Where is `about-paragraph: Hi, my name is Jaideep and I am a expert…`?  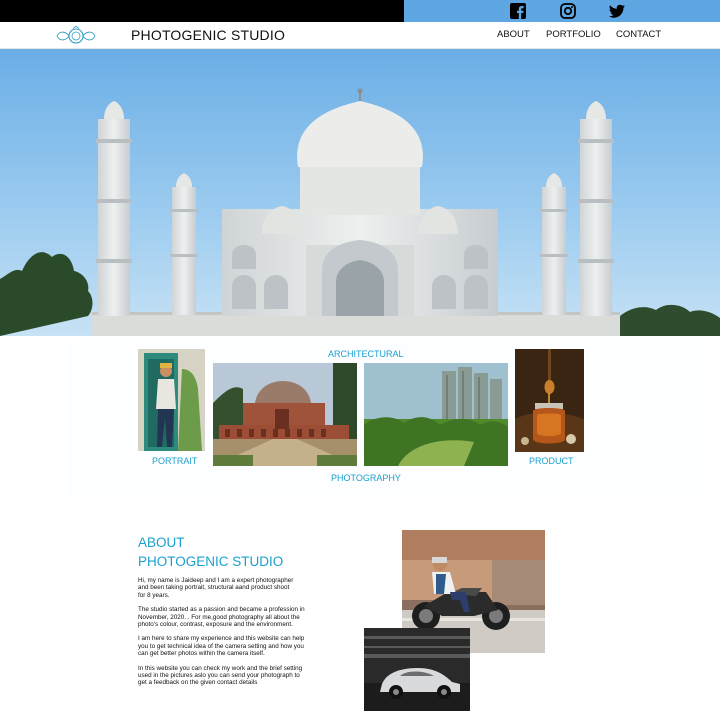
about-paragraph: Hi, my name is Jaideep and I am a expert… is located at coordinates (216, 588).